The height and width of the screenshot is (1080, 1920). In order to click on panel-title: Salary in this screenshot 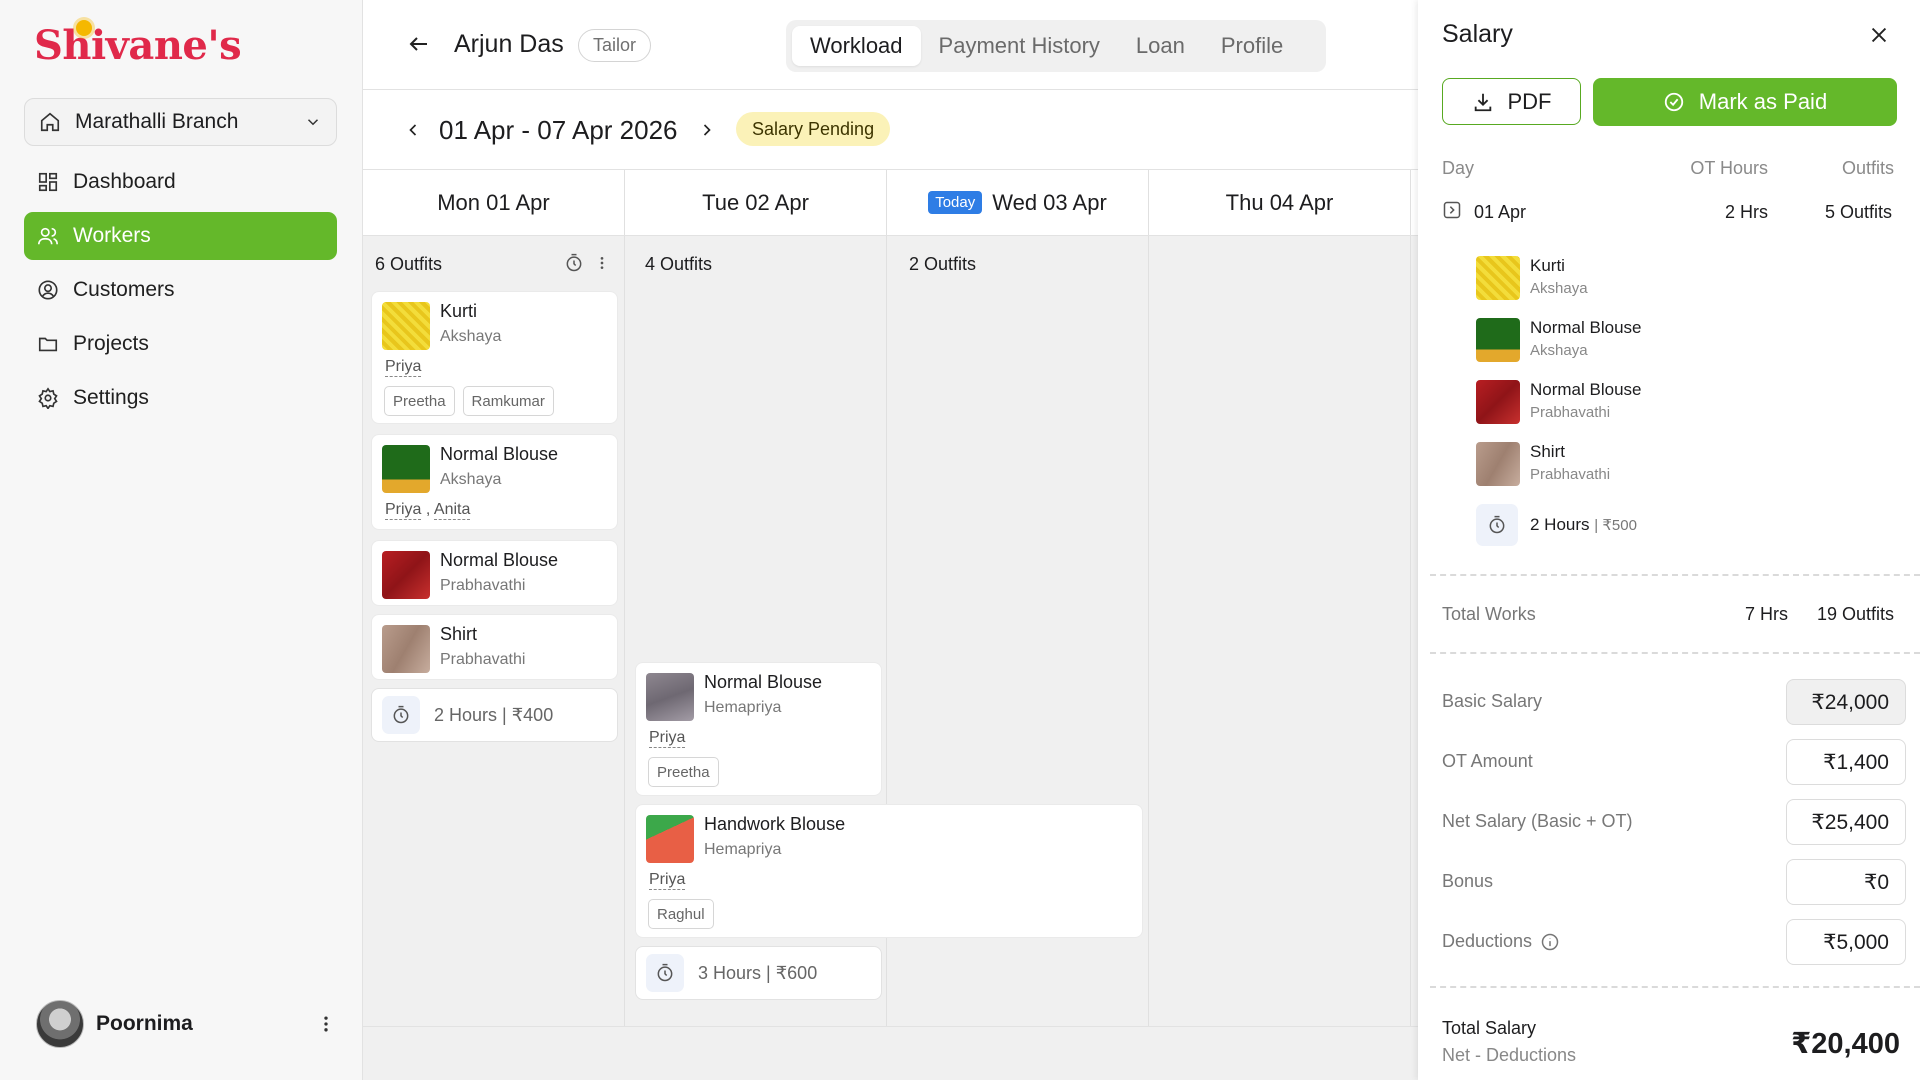, I will do `click(1477, 34)`.